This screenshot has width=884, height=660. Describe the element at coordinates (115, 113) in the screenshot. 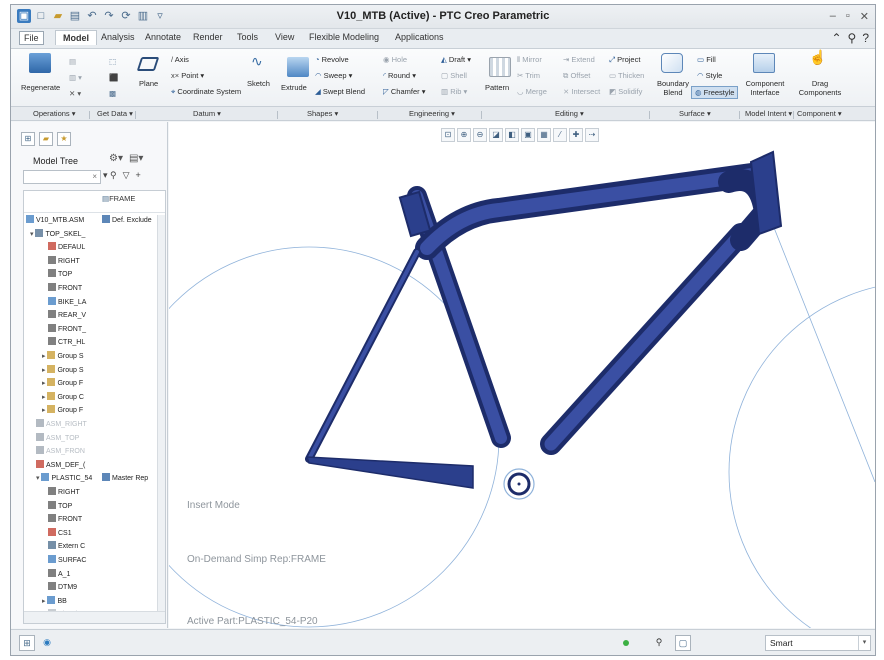

I see `group-get-data: Get Data ▾` at that location.